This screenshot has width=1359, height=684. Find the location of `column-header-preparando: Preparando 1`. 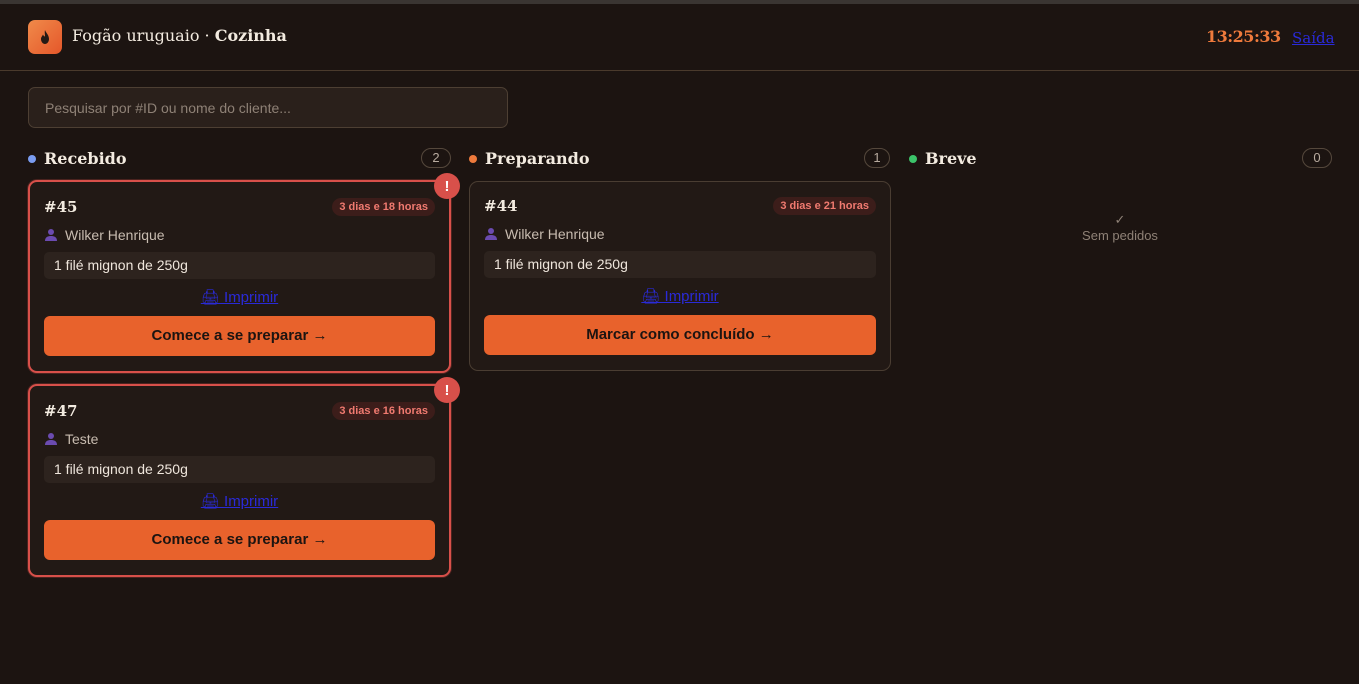

column-header-preparando: Preparando 1 is located at coordinates (680, 159).